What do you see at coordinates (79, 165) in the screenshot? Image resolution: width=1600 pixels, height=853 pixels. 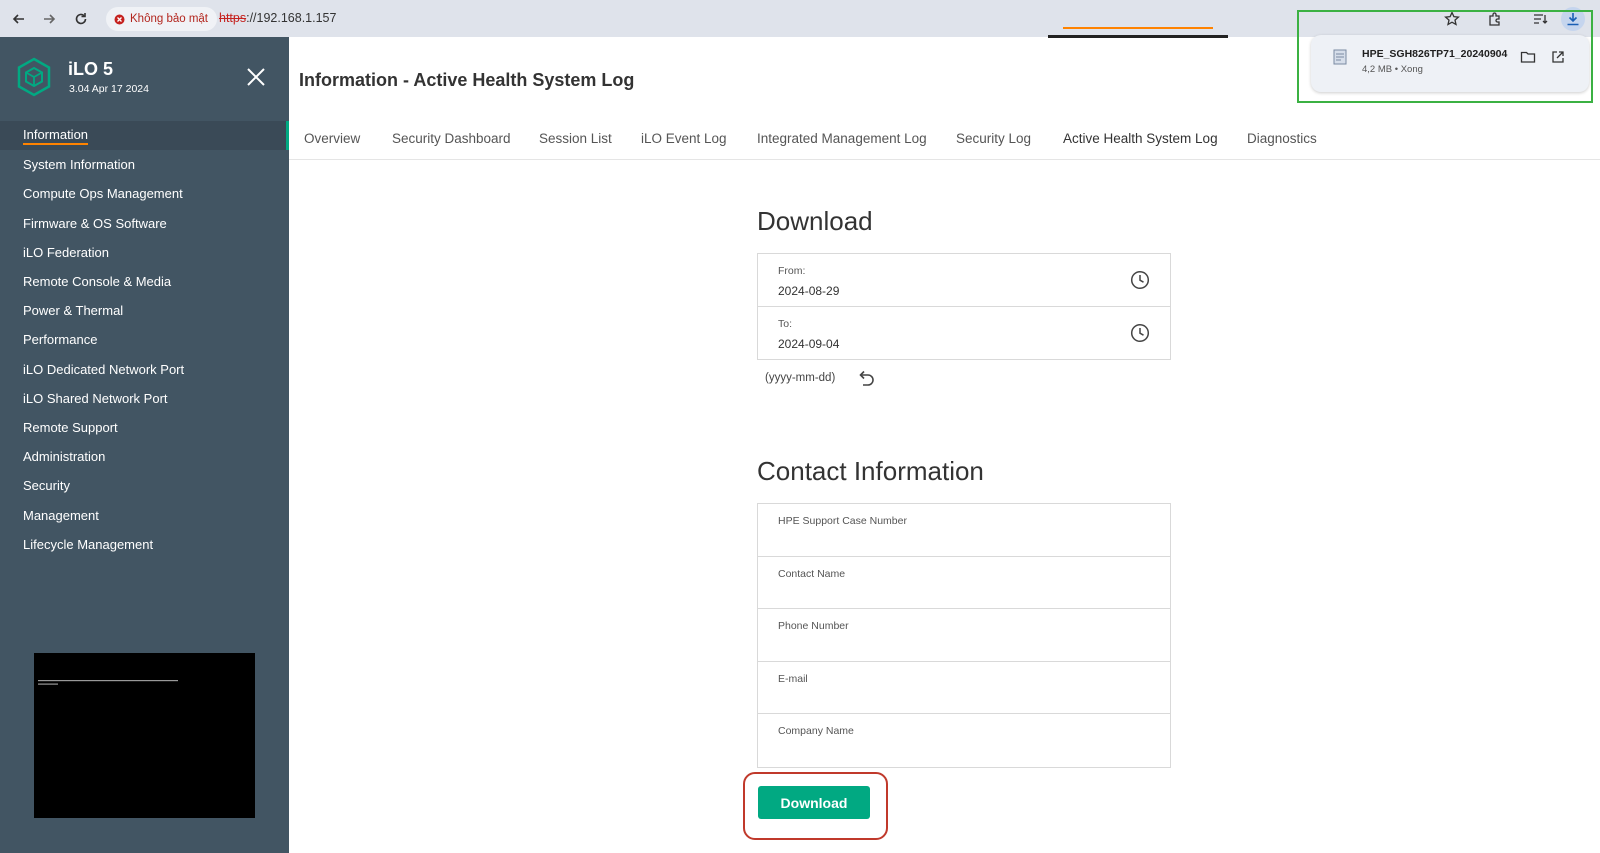 I see `sidebar-item-label: System Information` at bounding box center [79, 165].